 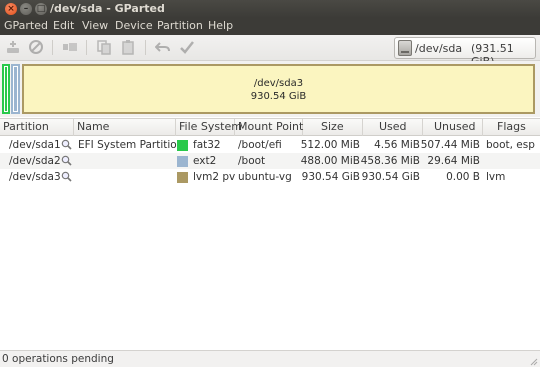 I want to click on mount-point-cell: ubuntu-vg, so click(x=265, y=177).